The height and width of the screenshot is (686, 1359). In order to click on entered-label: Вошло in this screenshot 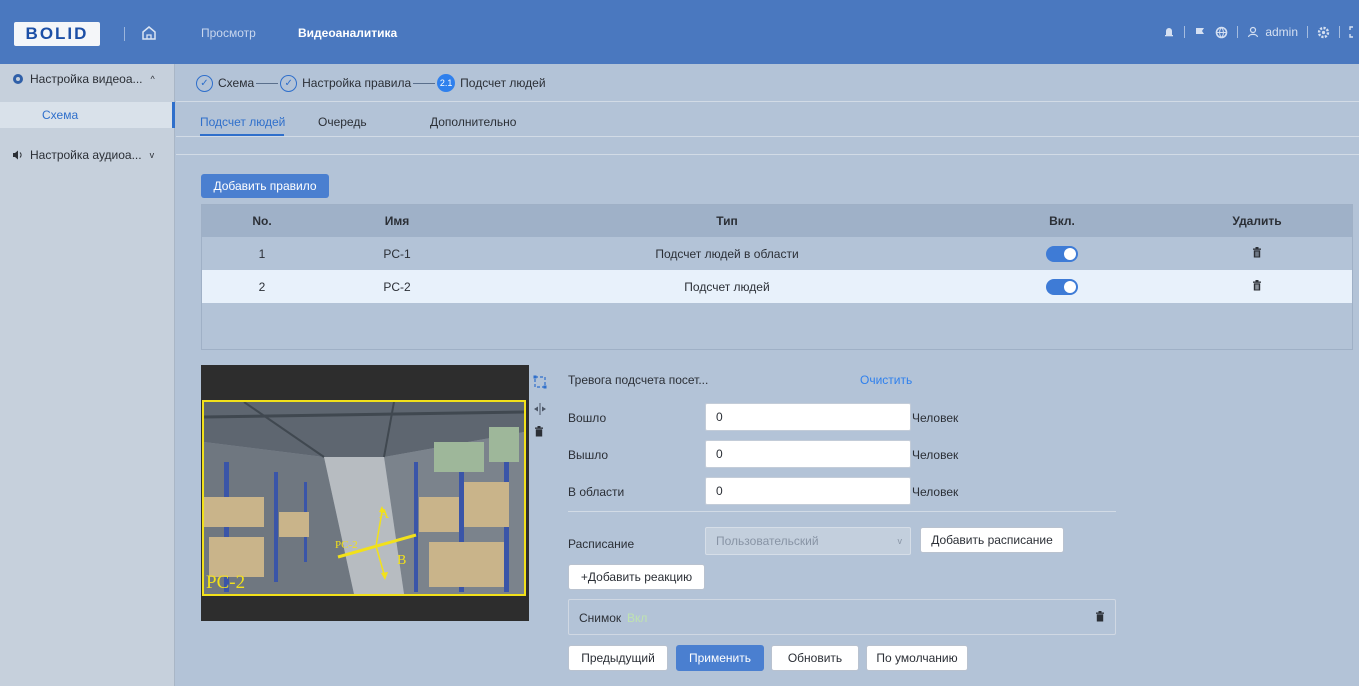, I will do `click(587, 418)`.